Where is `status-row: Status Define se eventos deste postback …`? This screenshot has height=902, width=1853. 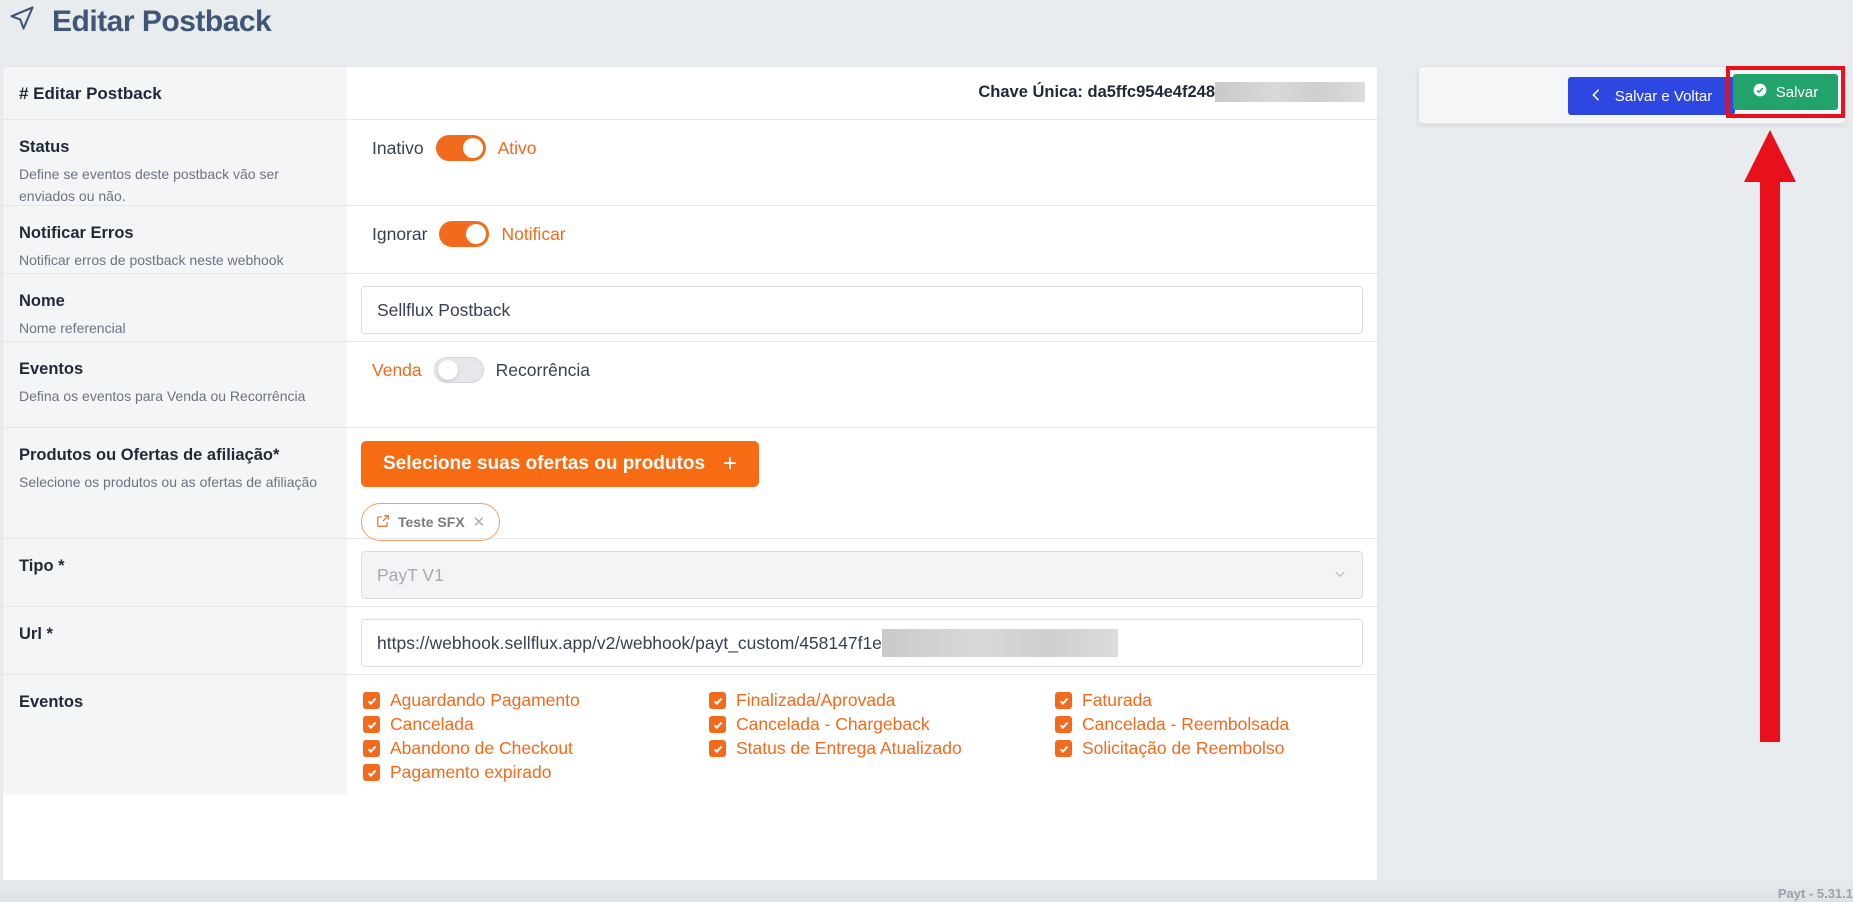
status-row: Status Define se eventos deste postback … is located at coordinates (690, 163).